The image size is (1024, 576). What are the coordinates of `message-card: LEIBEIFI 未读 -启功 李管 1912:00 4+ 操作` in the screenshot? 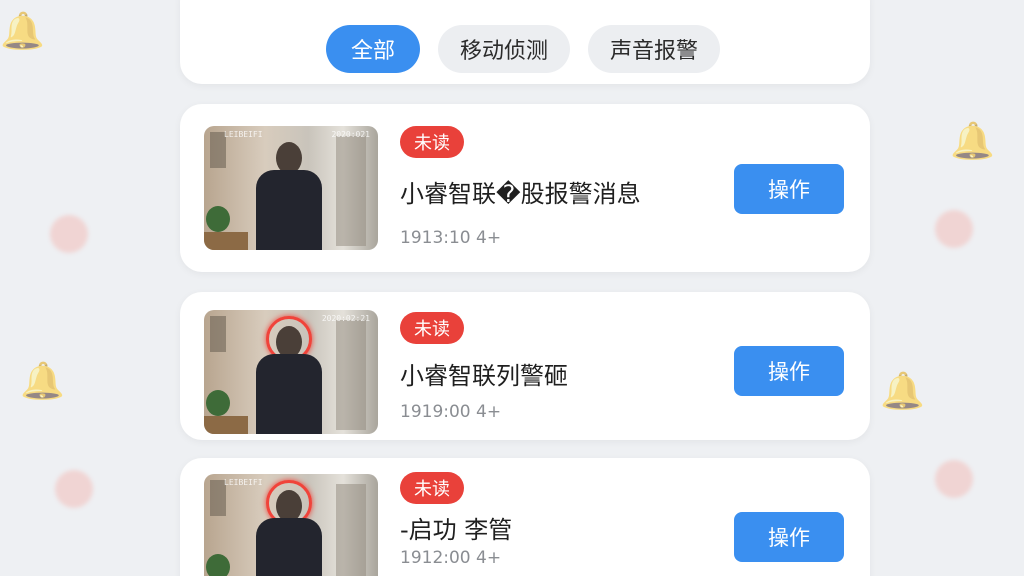 It's located at (525, 517).